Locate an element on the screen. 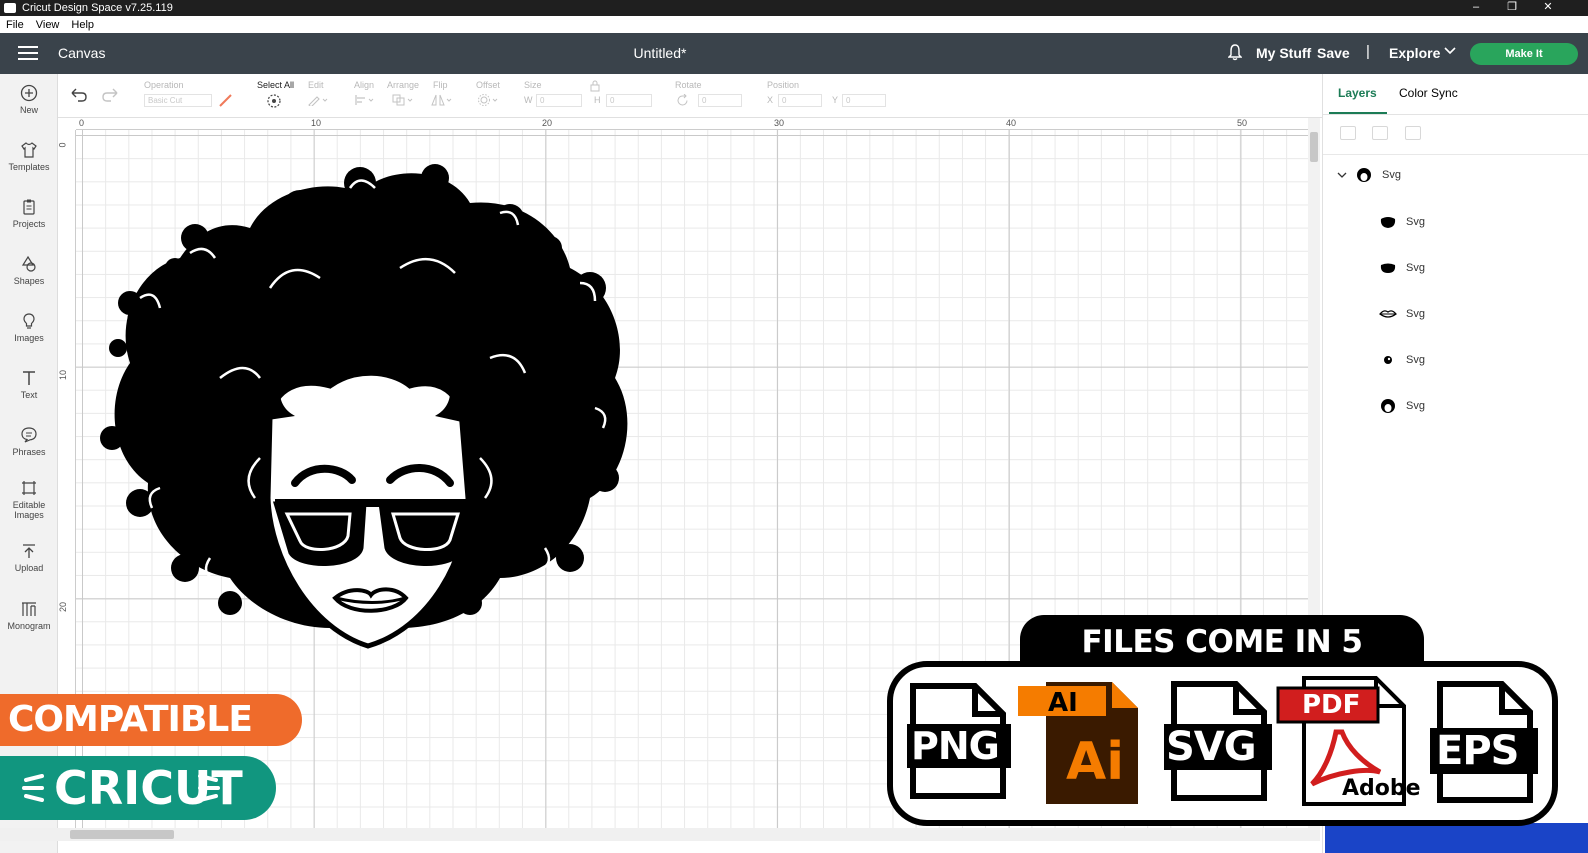 The image size is (1588, 853). ruler-tick: 50 is located at coordinates (1242, 123).